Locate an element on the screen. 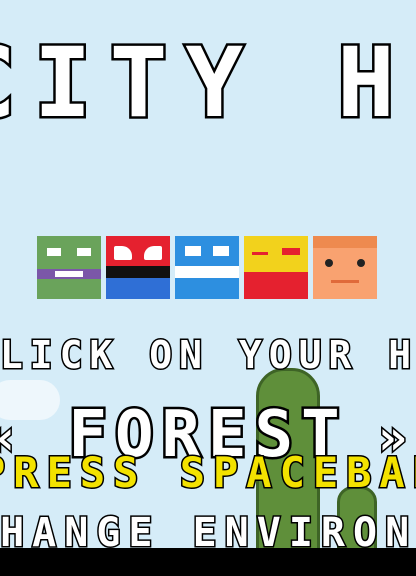 The height and width of the screenshot is (576, 416). hero-green-turtle is located at coordinates (69, 267).